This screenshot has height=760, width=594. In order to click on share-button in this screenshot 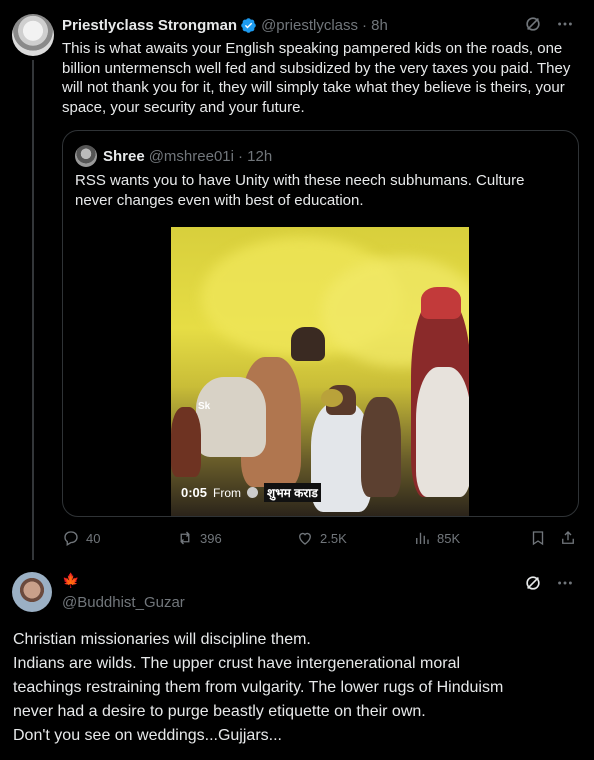, I will do `click(568, 538)`.